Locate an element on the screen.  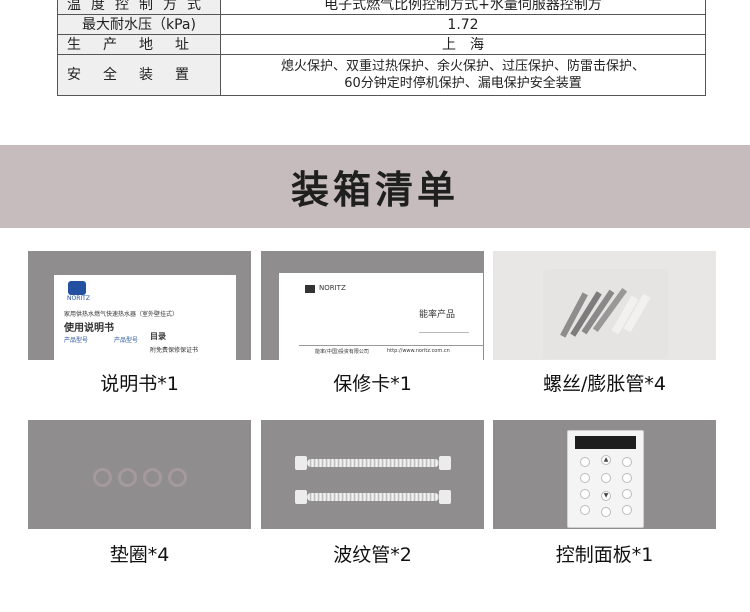
spec-label: 温度控制方式 is located at coordinates (139, 7).